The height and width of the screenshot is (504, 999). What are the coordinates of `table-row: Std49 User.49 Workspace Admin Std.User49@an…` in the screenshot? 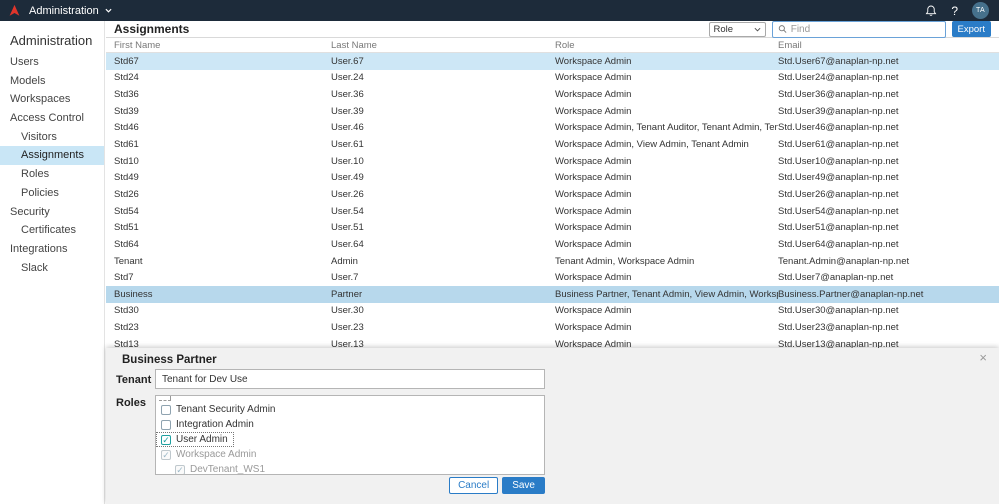 It's located at (552, 177).